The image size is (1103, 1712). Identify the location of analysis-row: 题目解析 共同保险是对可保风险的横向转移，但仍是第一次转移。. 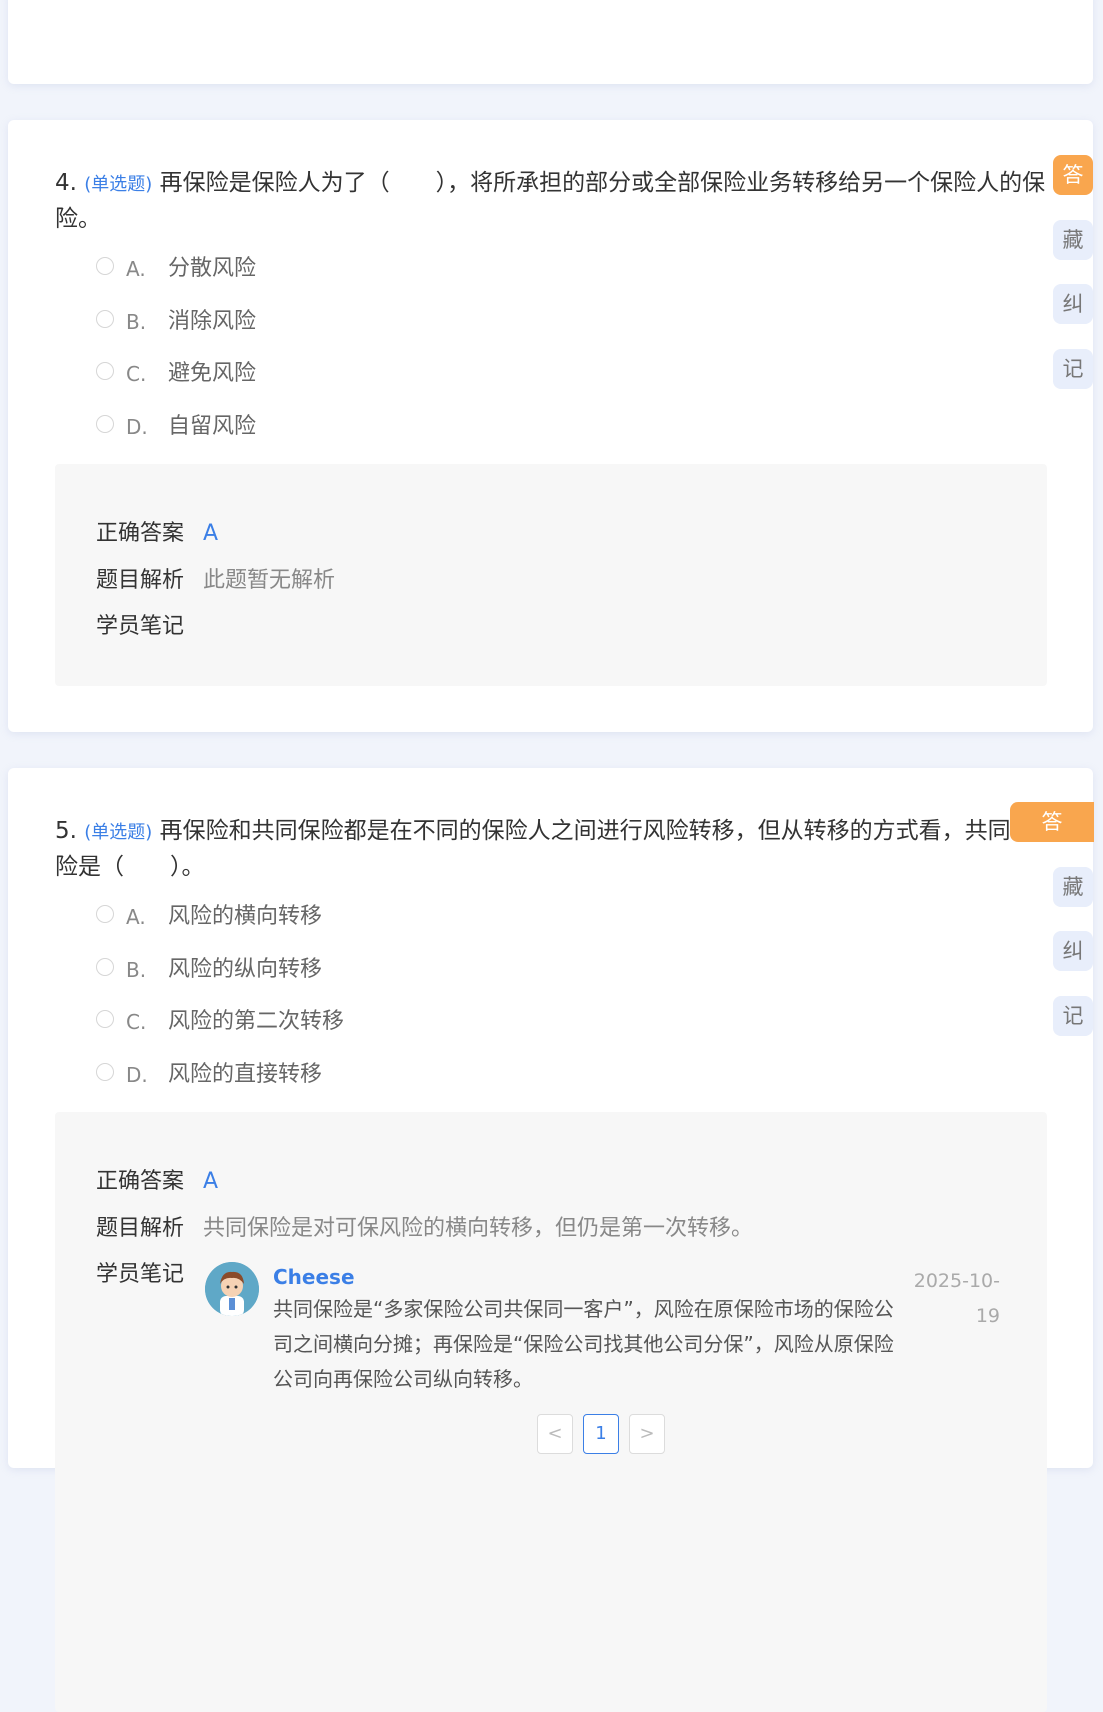
(424, 1229).